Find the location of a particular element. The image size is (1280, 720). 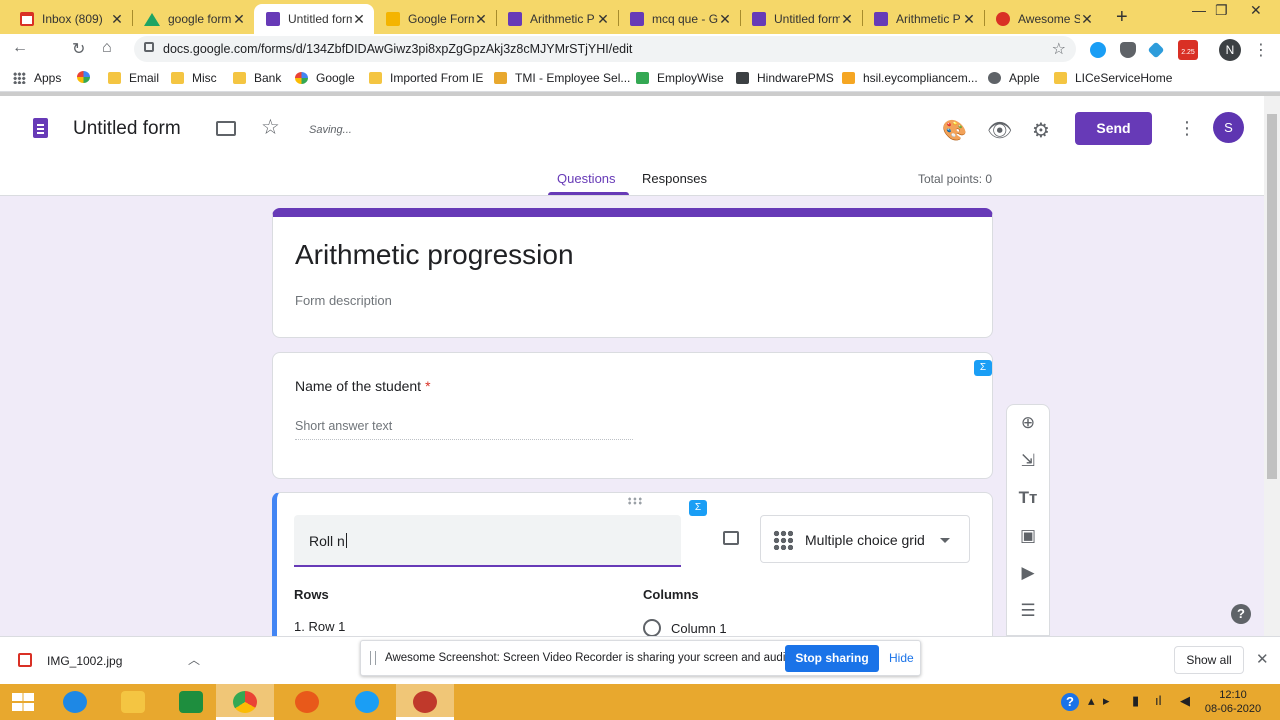

bookmark-lic: LICeServiceHome is located at coordinates (1113, 78).